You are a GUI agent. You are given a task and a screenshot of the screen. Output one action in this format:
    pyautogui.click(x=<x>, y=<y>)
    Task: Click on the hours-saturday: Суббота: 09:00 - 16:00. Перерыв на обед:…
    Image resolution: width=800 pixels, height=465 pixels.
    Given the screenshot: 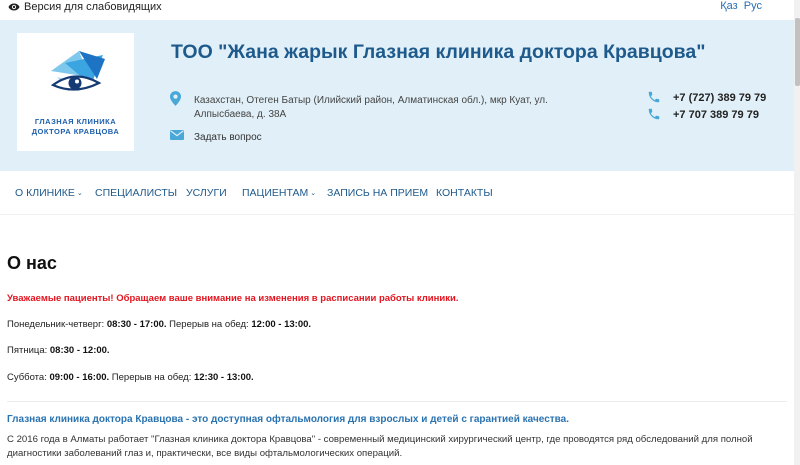 What is the action you would take?
    pyautogui.click(x=130, y=377)
    